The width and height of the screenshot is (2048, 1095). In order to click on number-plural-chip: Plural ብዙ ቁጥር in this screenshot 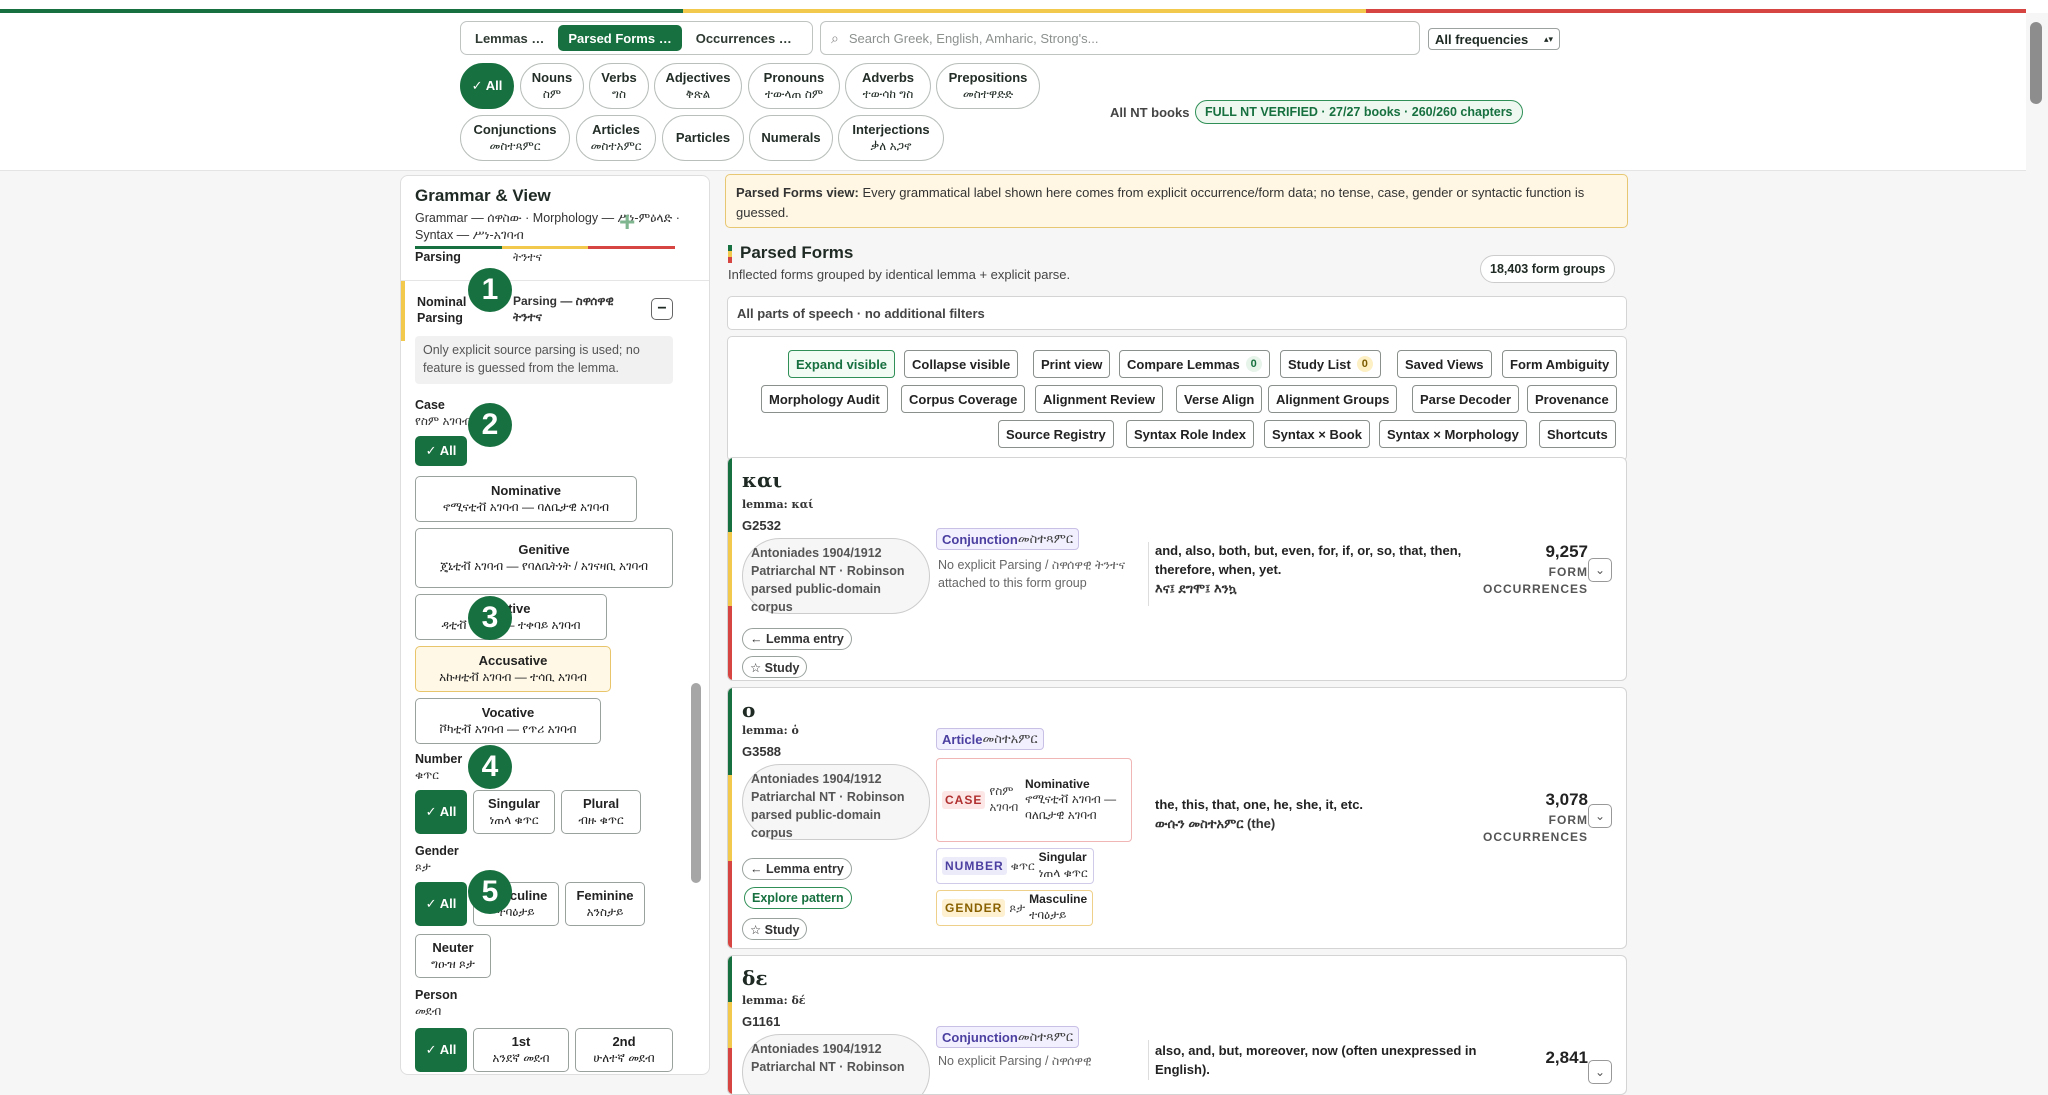, I will do `click(601, 812)`.